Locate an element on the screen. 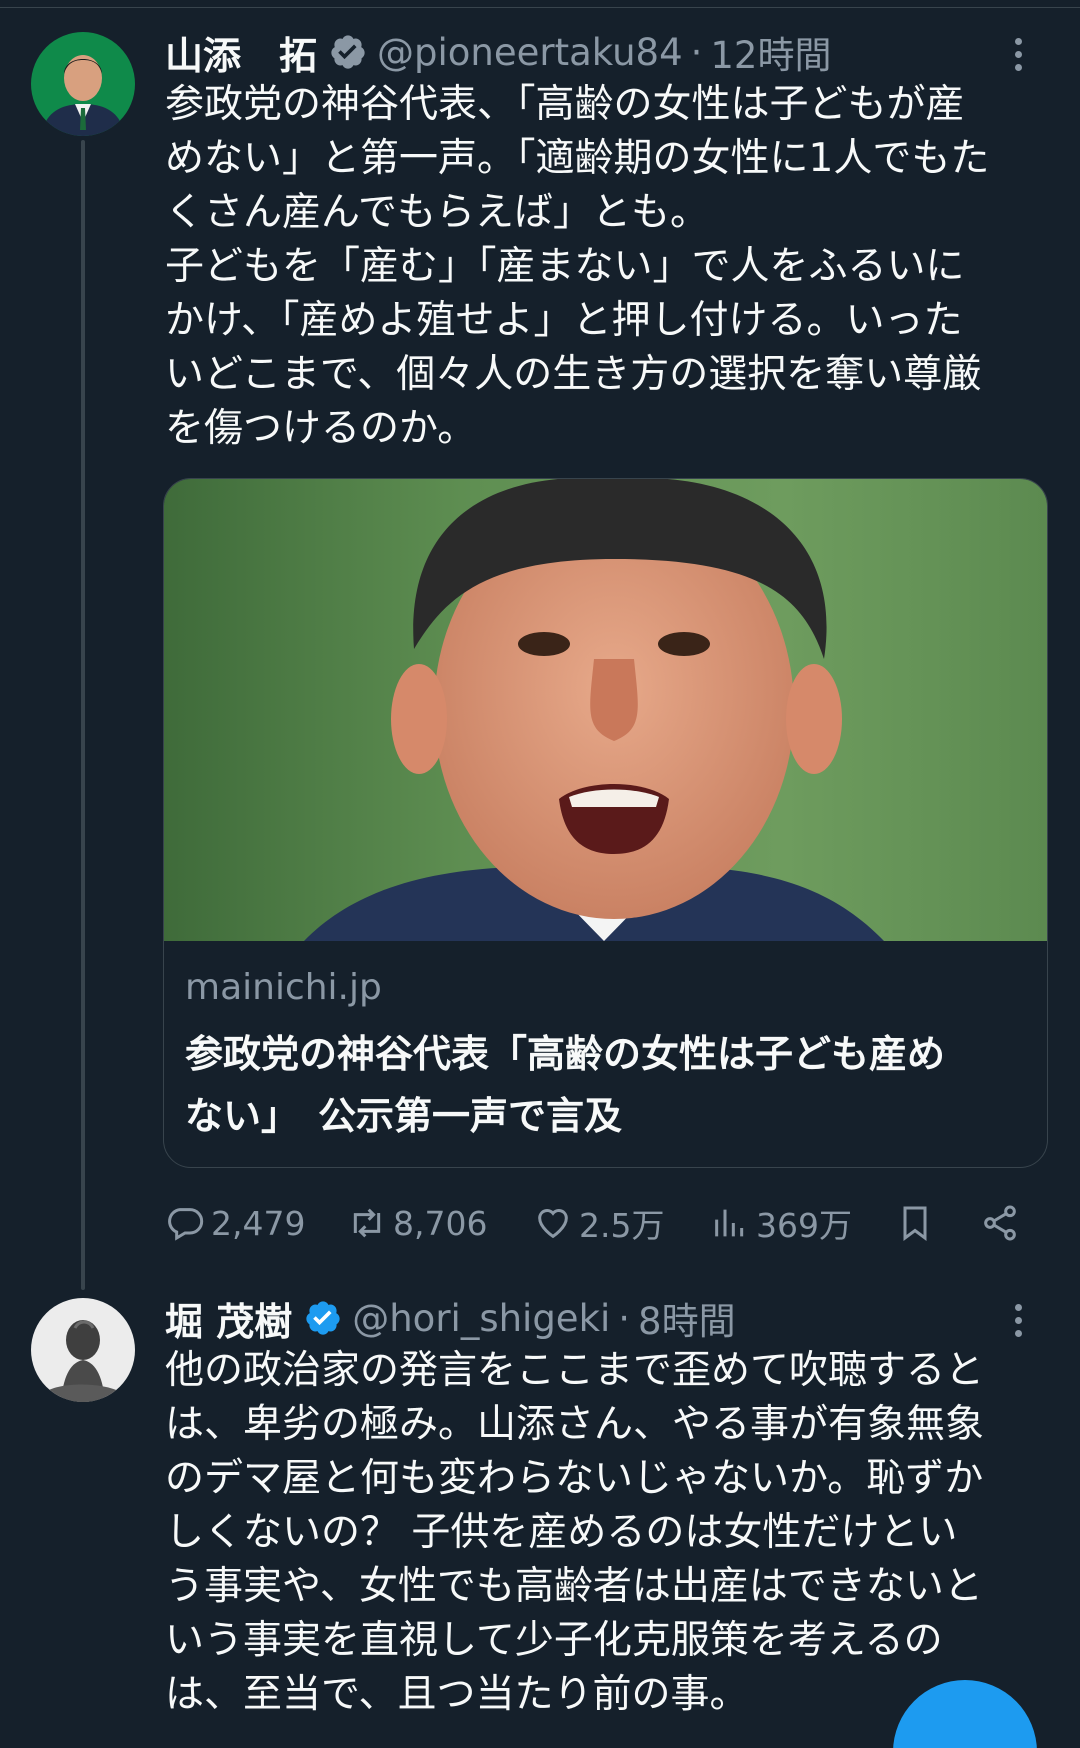 This screenshot has width=1080, height=1748. tweet-header: 堀 茂樹 @hori_shigeki · 8時間 is located at coordinates (450, 1318).